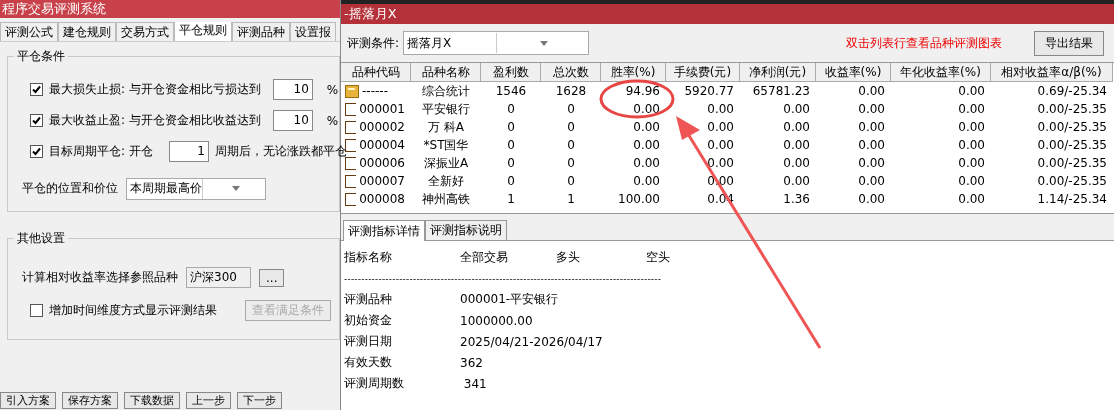 This screenshot has height=410, width=1114. I want to click on unit-label: 周期后，无论涨跌都平仓, so click(280, 151).